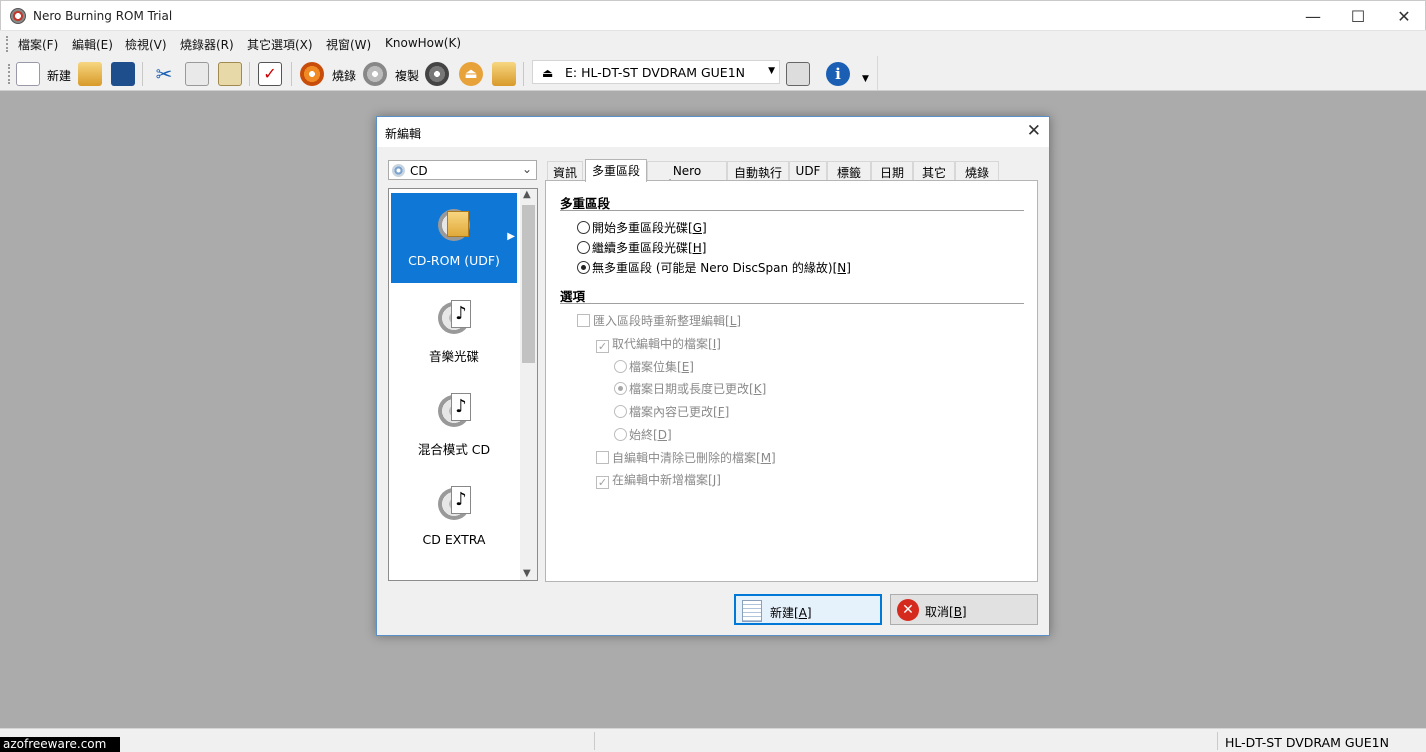 Image resolution: width=1426 pixels, height=752 pixels. Describe the element at coordinates (504, 74) in the screenshot. I see `explorer-icon` at that location.